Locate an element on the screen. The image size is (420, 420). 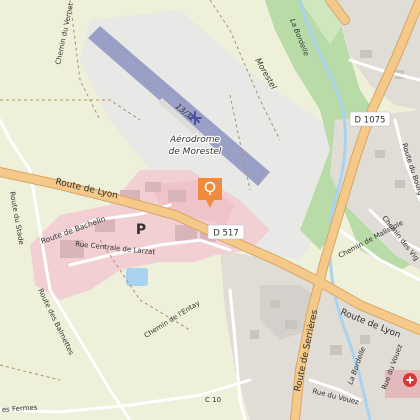
map-pin-icon is located at coordinates (210, 193).